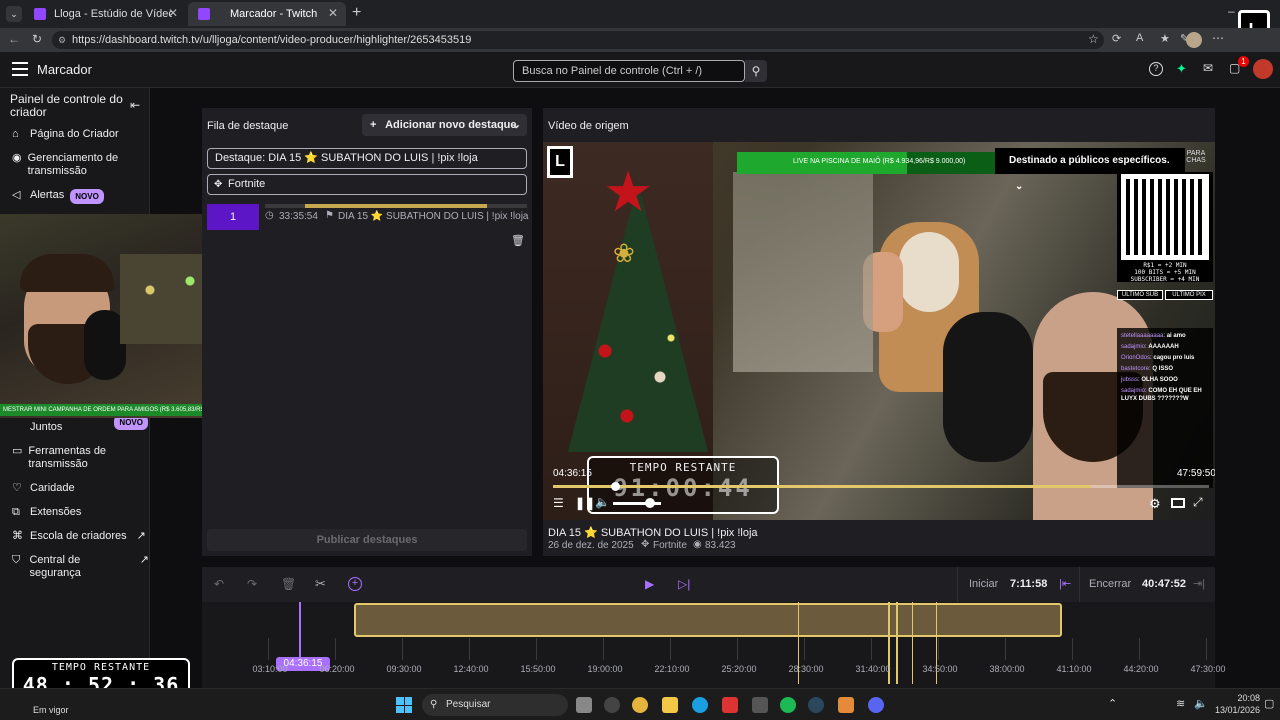 Image resolution: width=1280 pixels, height=720 pixels. I want to click on undo-icon: ↶, so click(219, 584).